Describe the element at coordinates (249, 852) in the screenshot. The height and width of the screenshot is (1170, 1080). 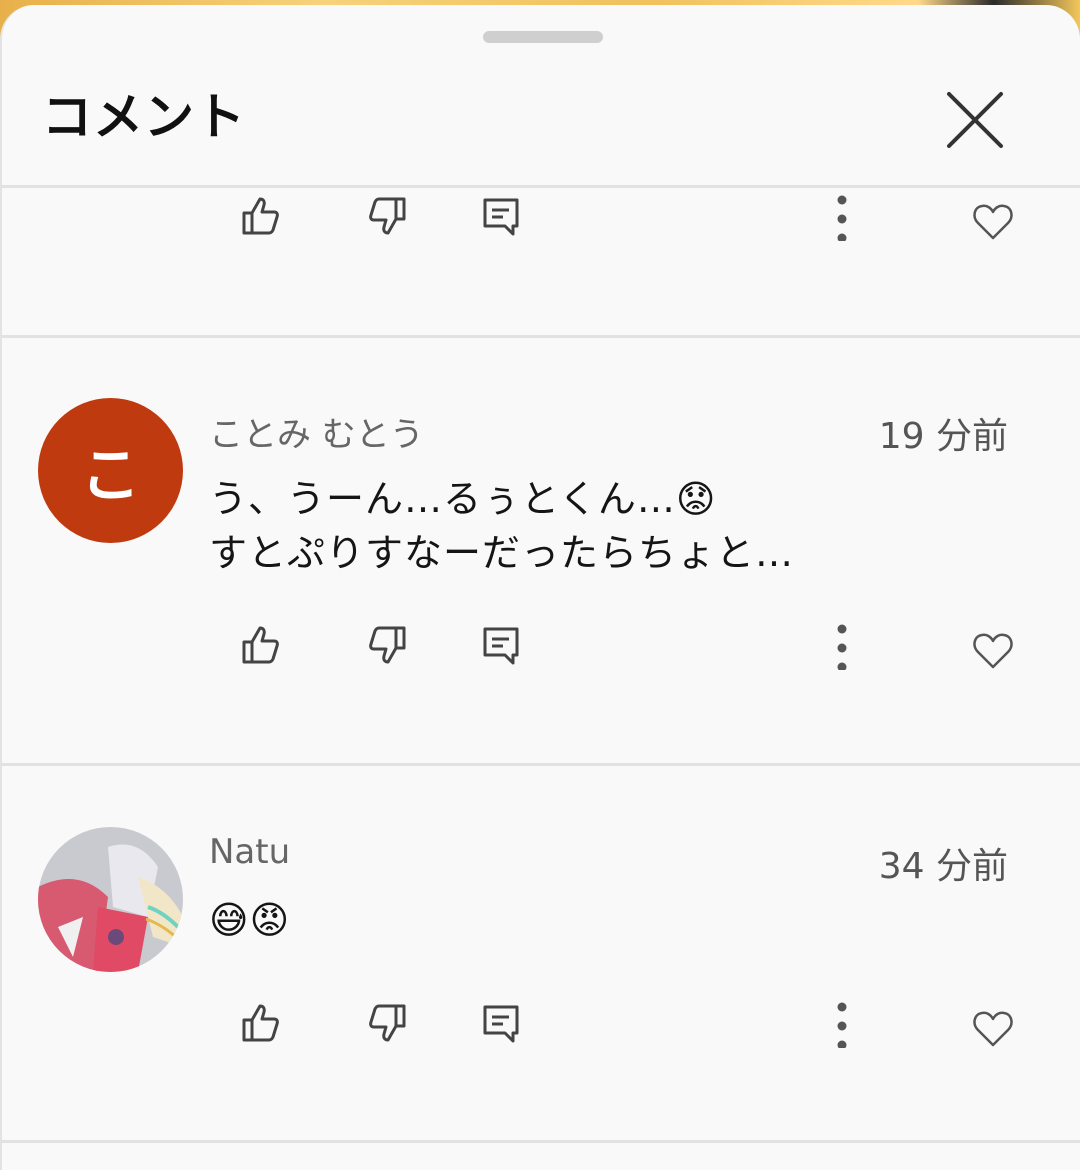
I see `comment-author: Natu` at that location.